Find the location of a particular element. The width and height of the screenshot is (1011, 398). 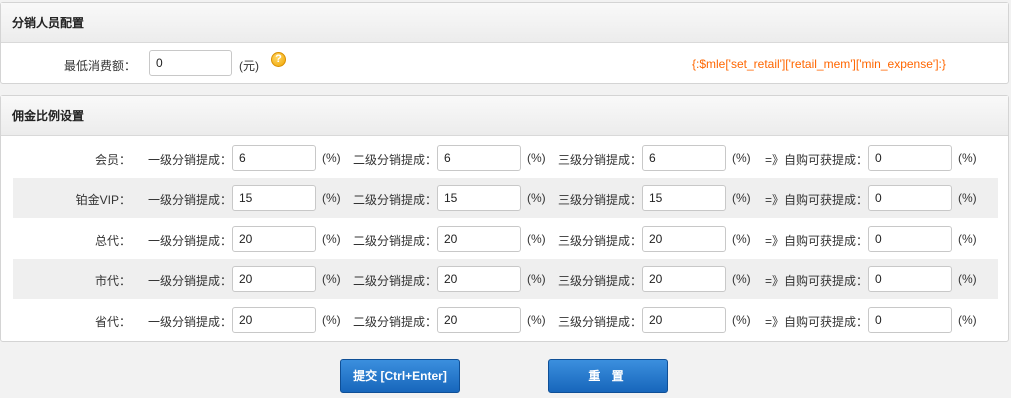

min-expense-input is located at coordinates (190, 63).